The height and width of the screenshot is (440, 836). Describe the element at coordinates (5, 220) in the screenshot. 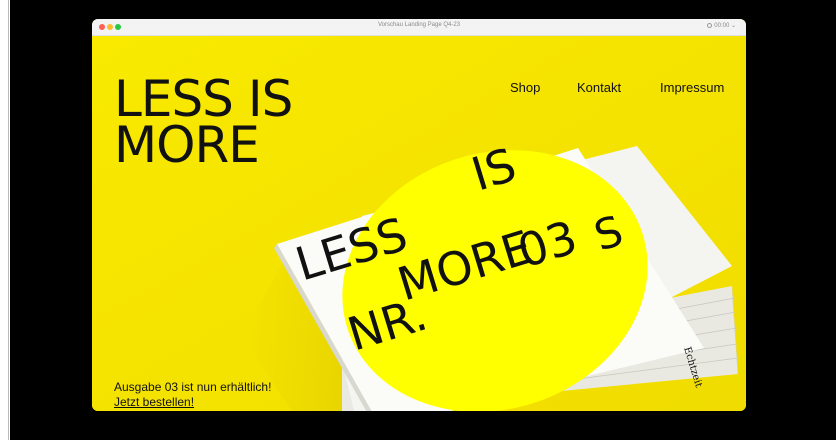

I see `left-edge-strip` at that location.